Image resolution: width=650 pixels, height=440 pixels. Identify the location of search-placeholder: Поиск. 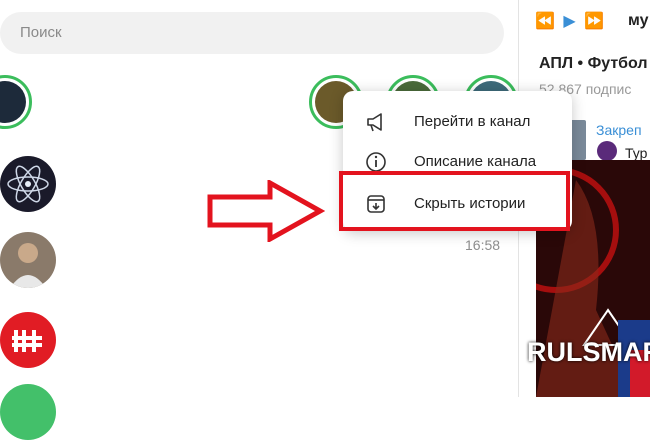
(41, 32).